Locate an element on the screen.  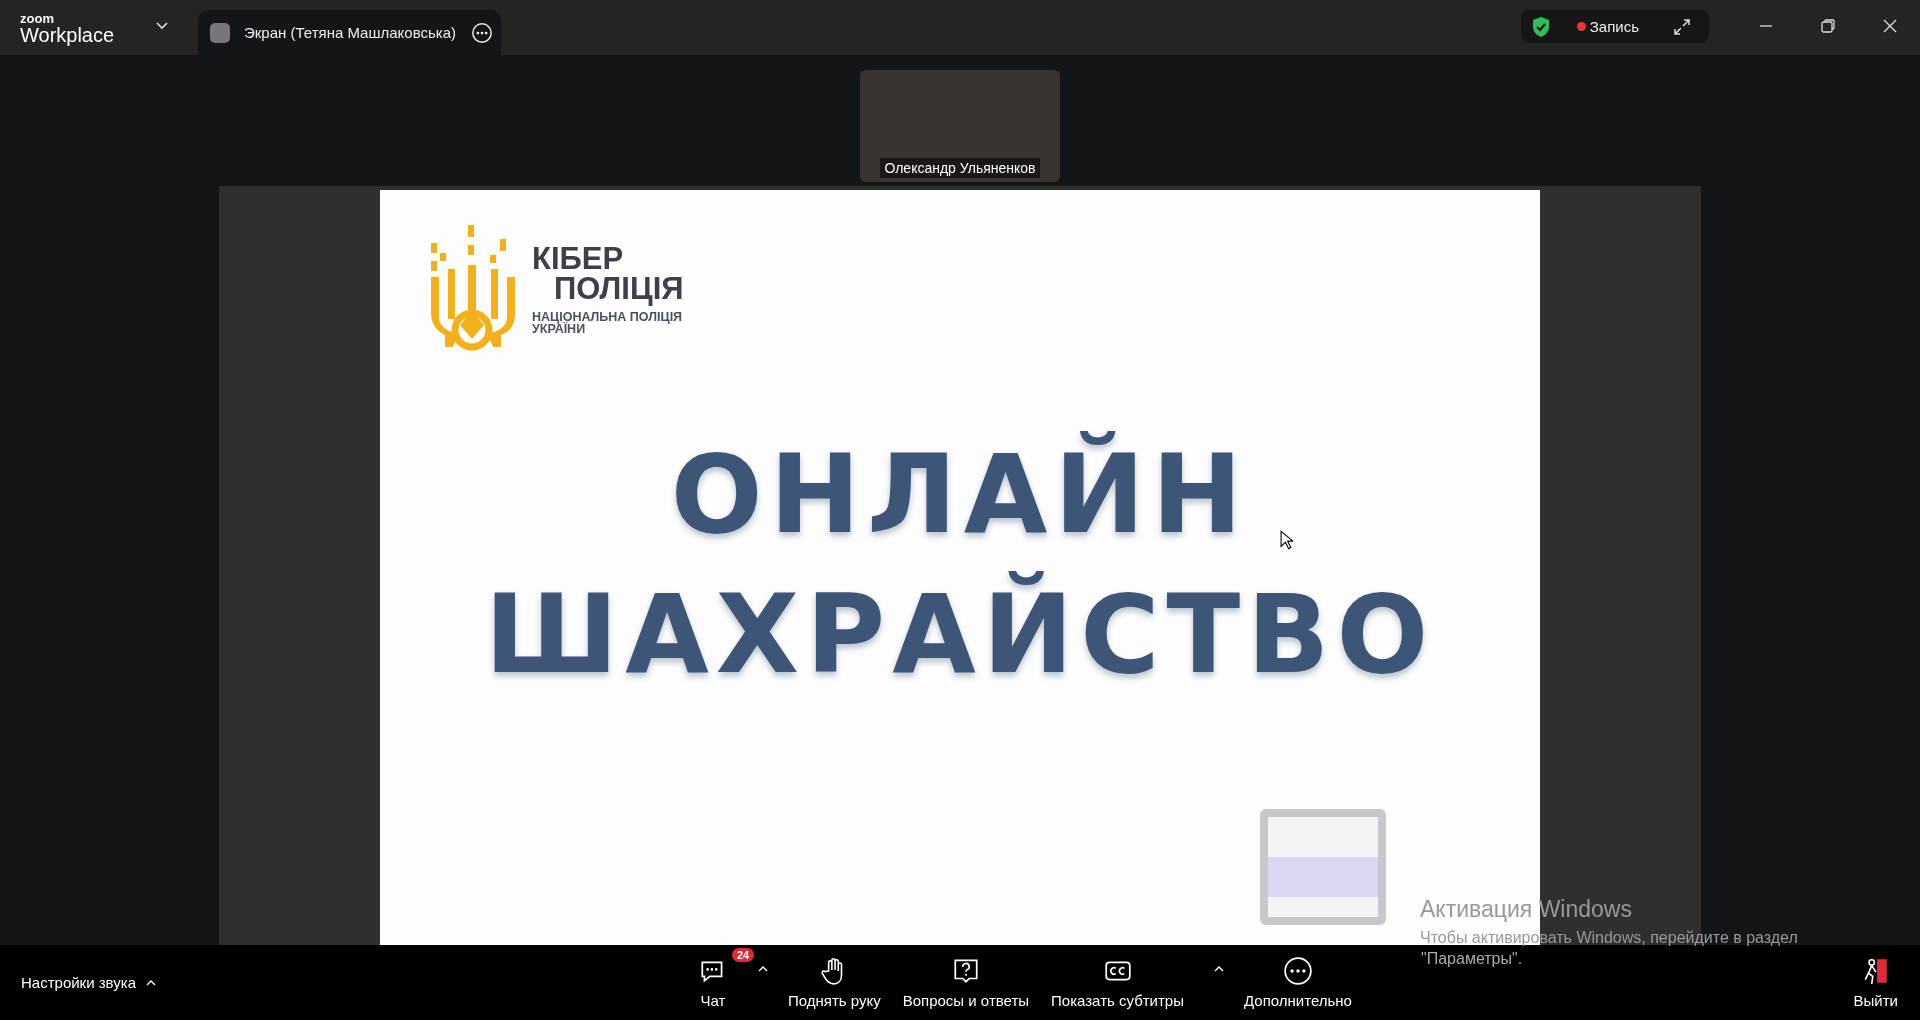
hand-button: Поднять руку is located at coordinates (834, 982).